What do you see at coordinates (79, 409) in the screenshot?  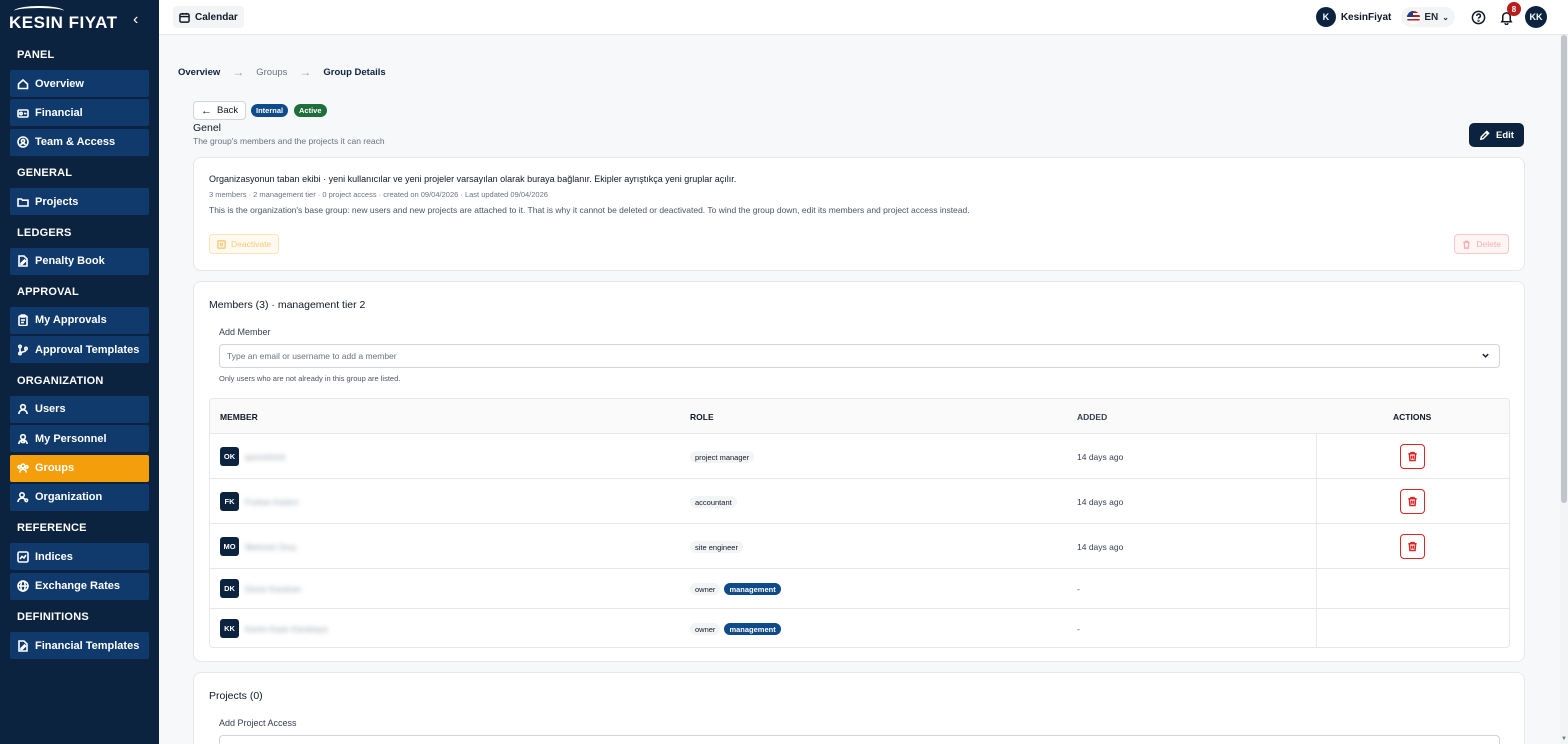 I see `sidebar-item-users: Users` at bounding box center [79, 409].